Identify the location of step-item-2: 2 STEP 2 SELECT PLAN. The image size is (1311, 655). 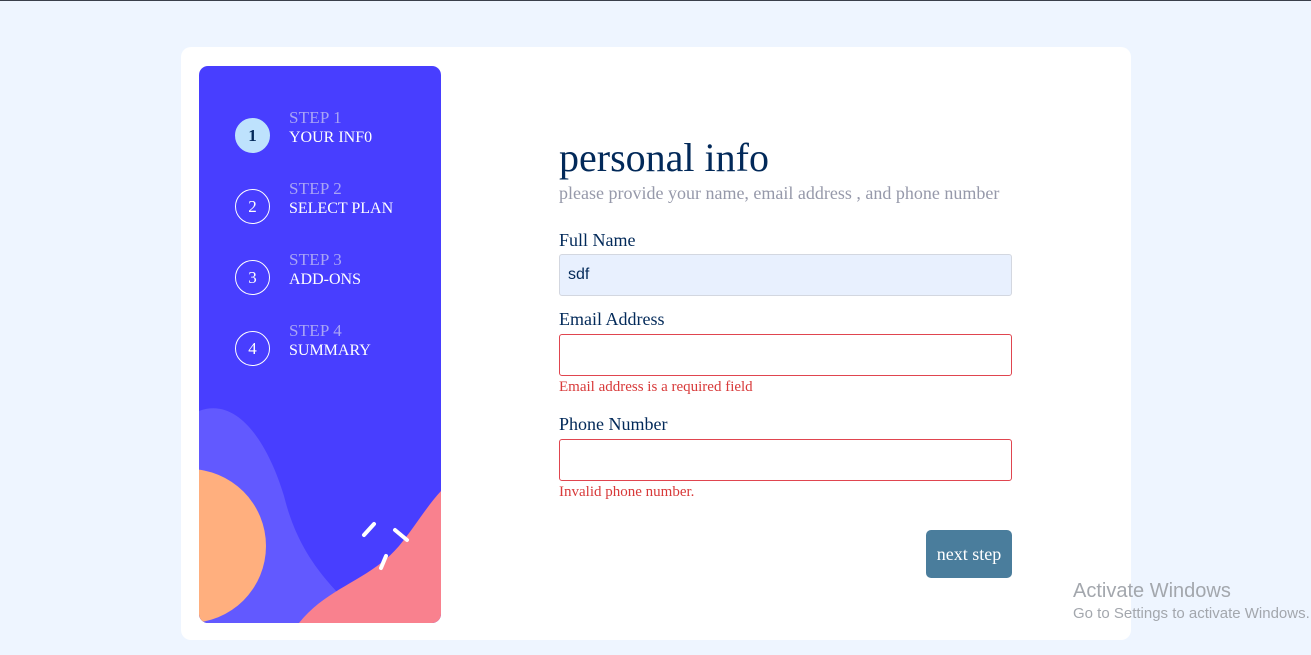
(335, 204).